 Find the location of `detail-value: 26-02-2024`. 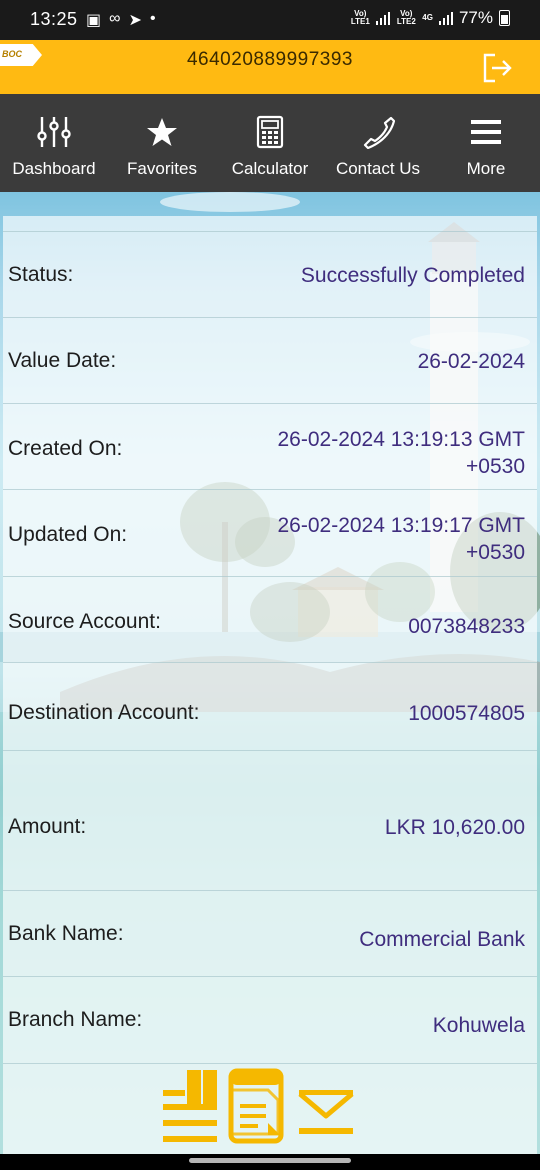

detail-value: 26-02-2024 is located at coordinates (471, 361).